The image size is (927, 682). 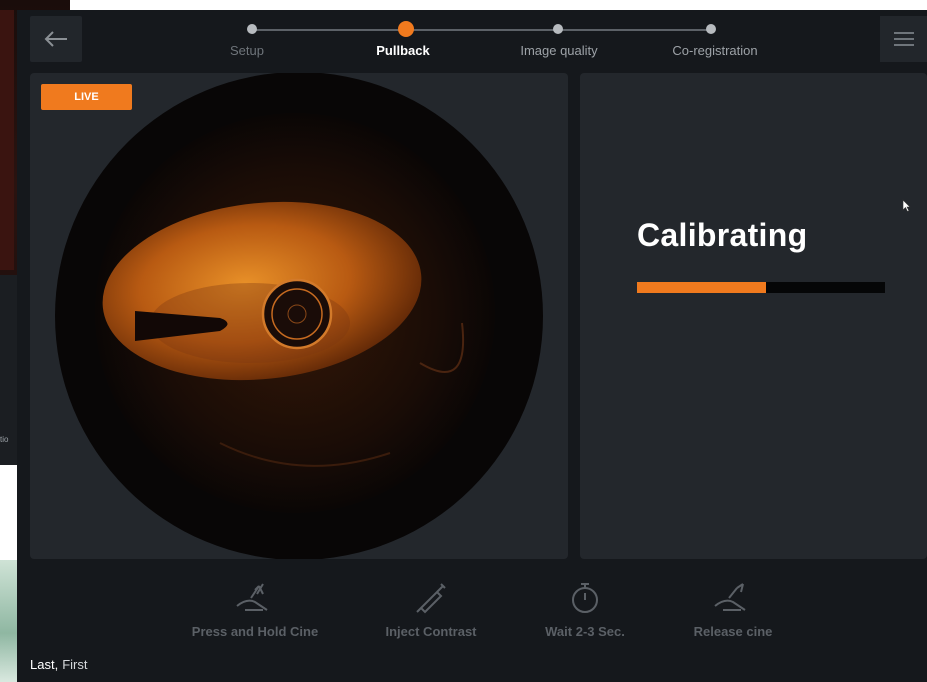 What do you see at coordinates (701, 287) in the screenshot?
I see `calibration-progress-fill` at bounding box center [701, 287].